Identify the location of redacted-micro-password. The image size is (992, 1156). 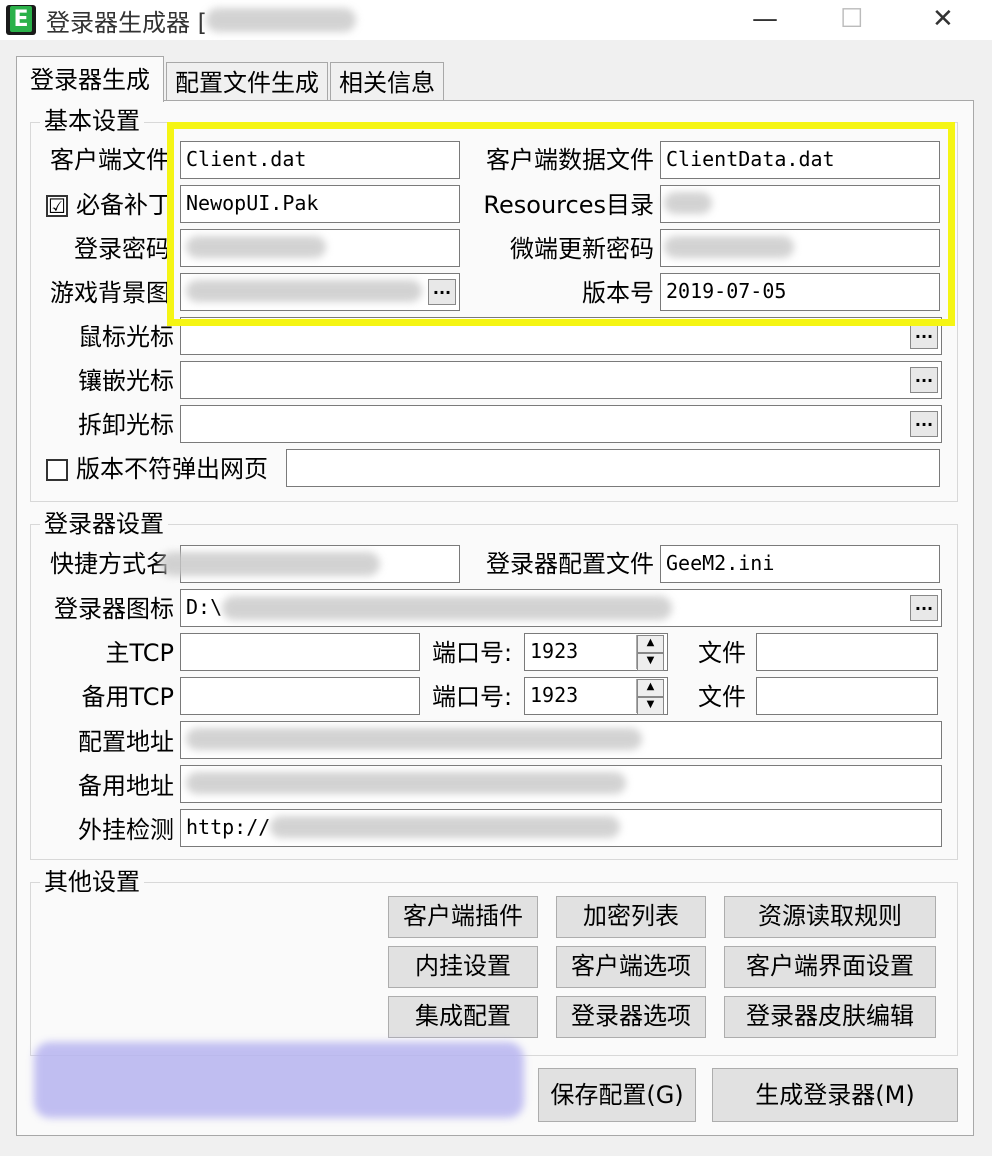
(729, 247).